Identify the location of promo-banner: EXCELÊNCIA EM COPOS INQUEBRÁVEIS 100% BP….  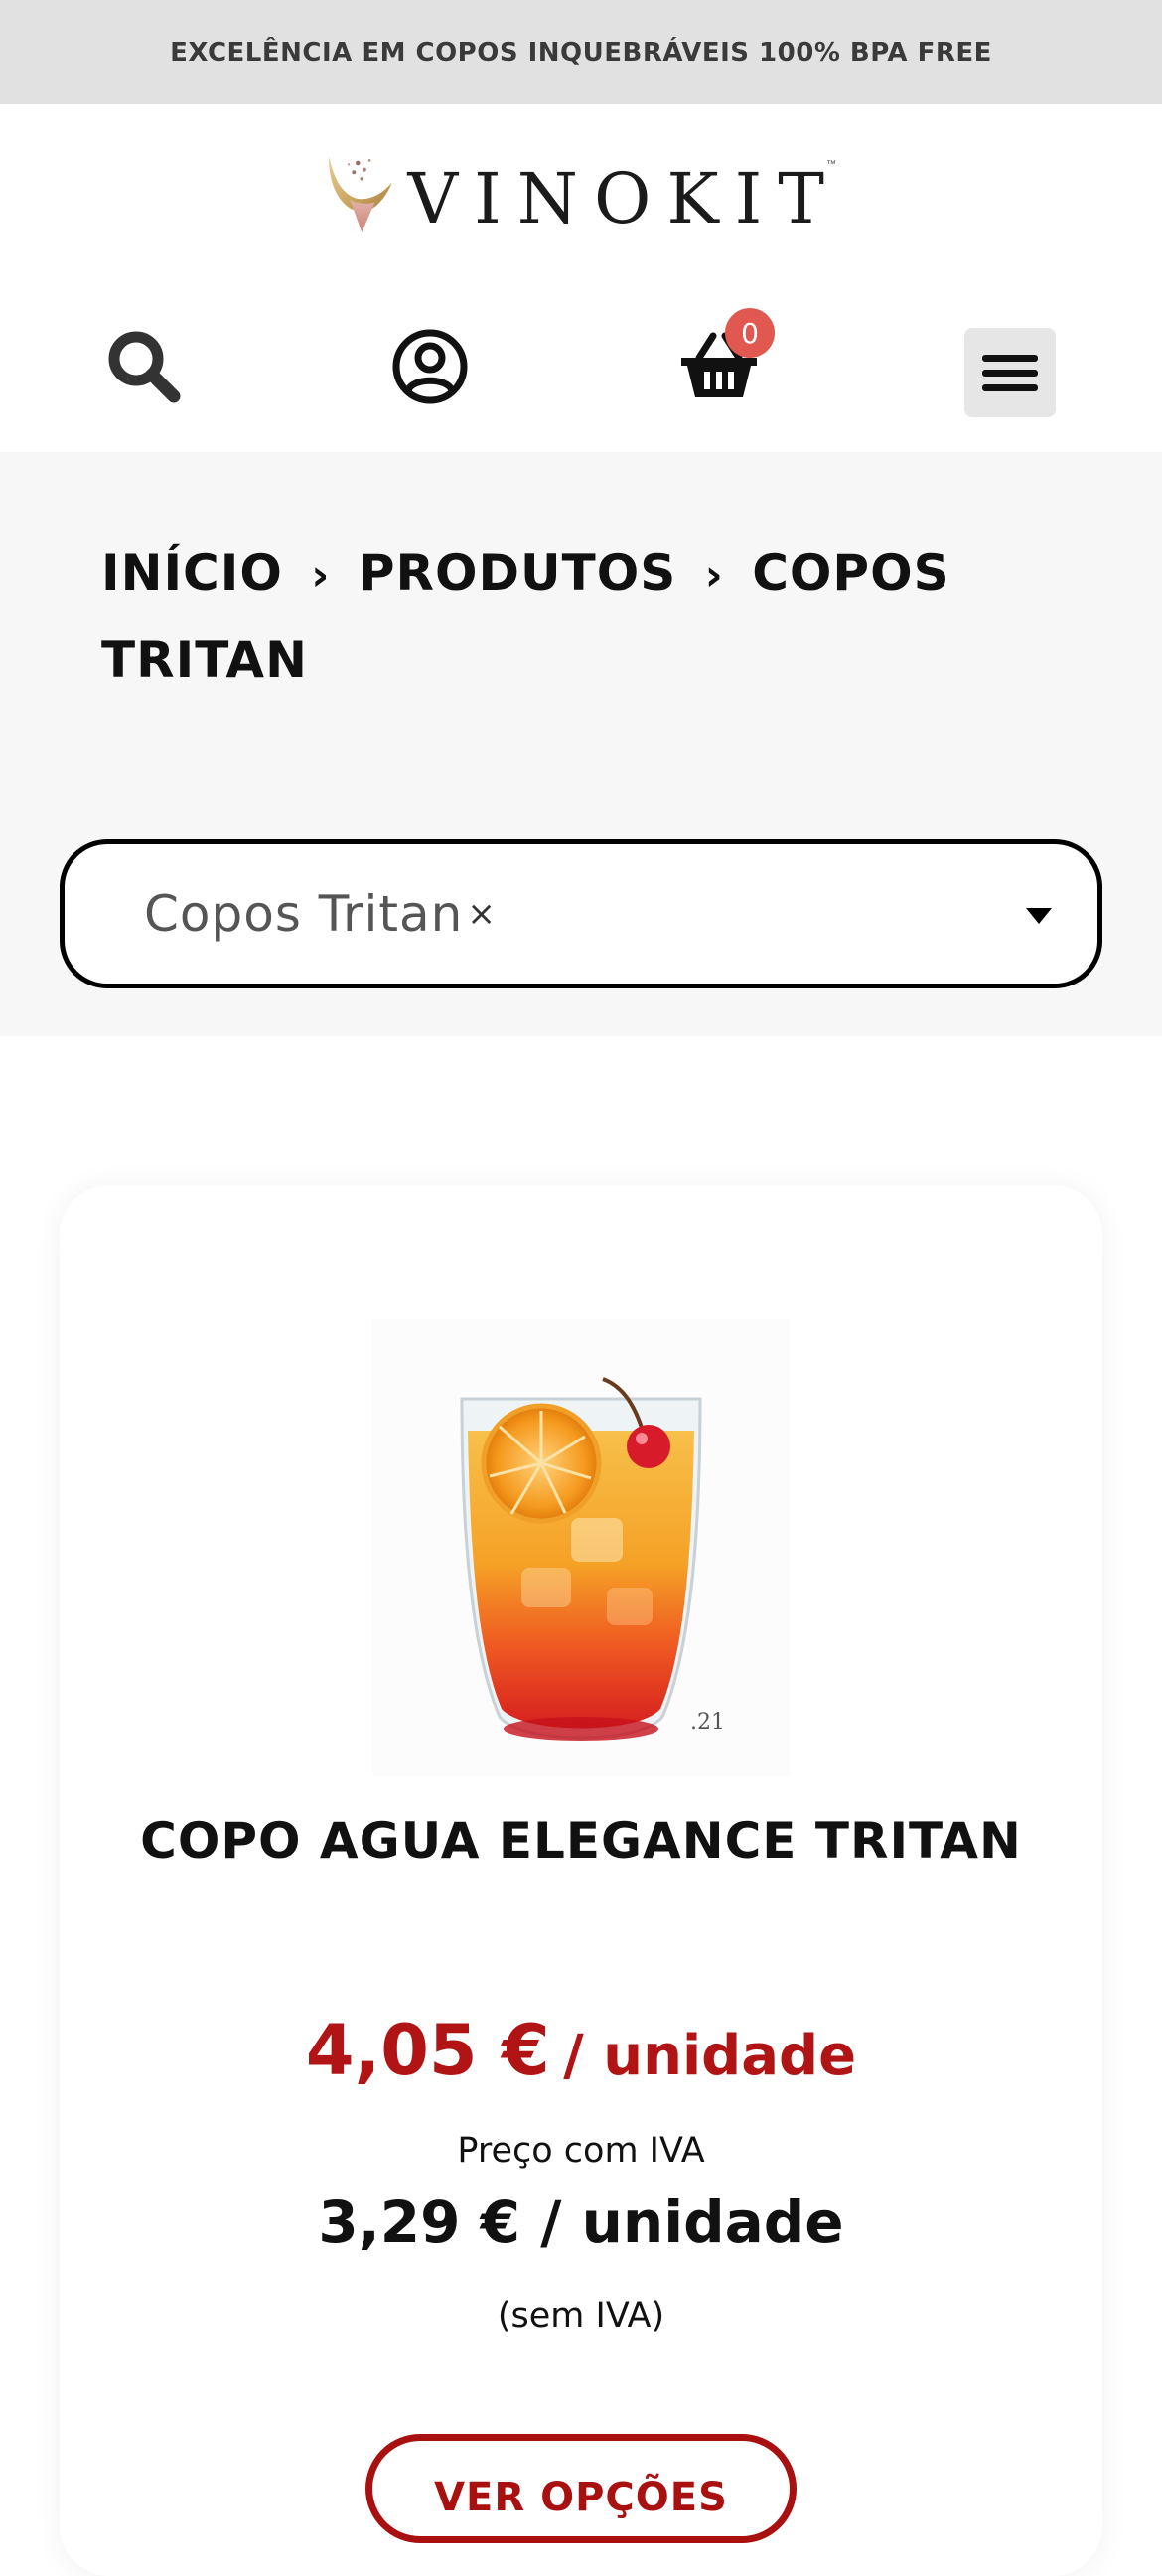
(581, 52).